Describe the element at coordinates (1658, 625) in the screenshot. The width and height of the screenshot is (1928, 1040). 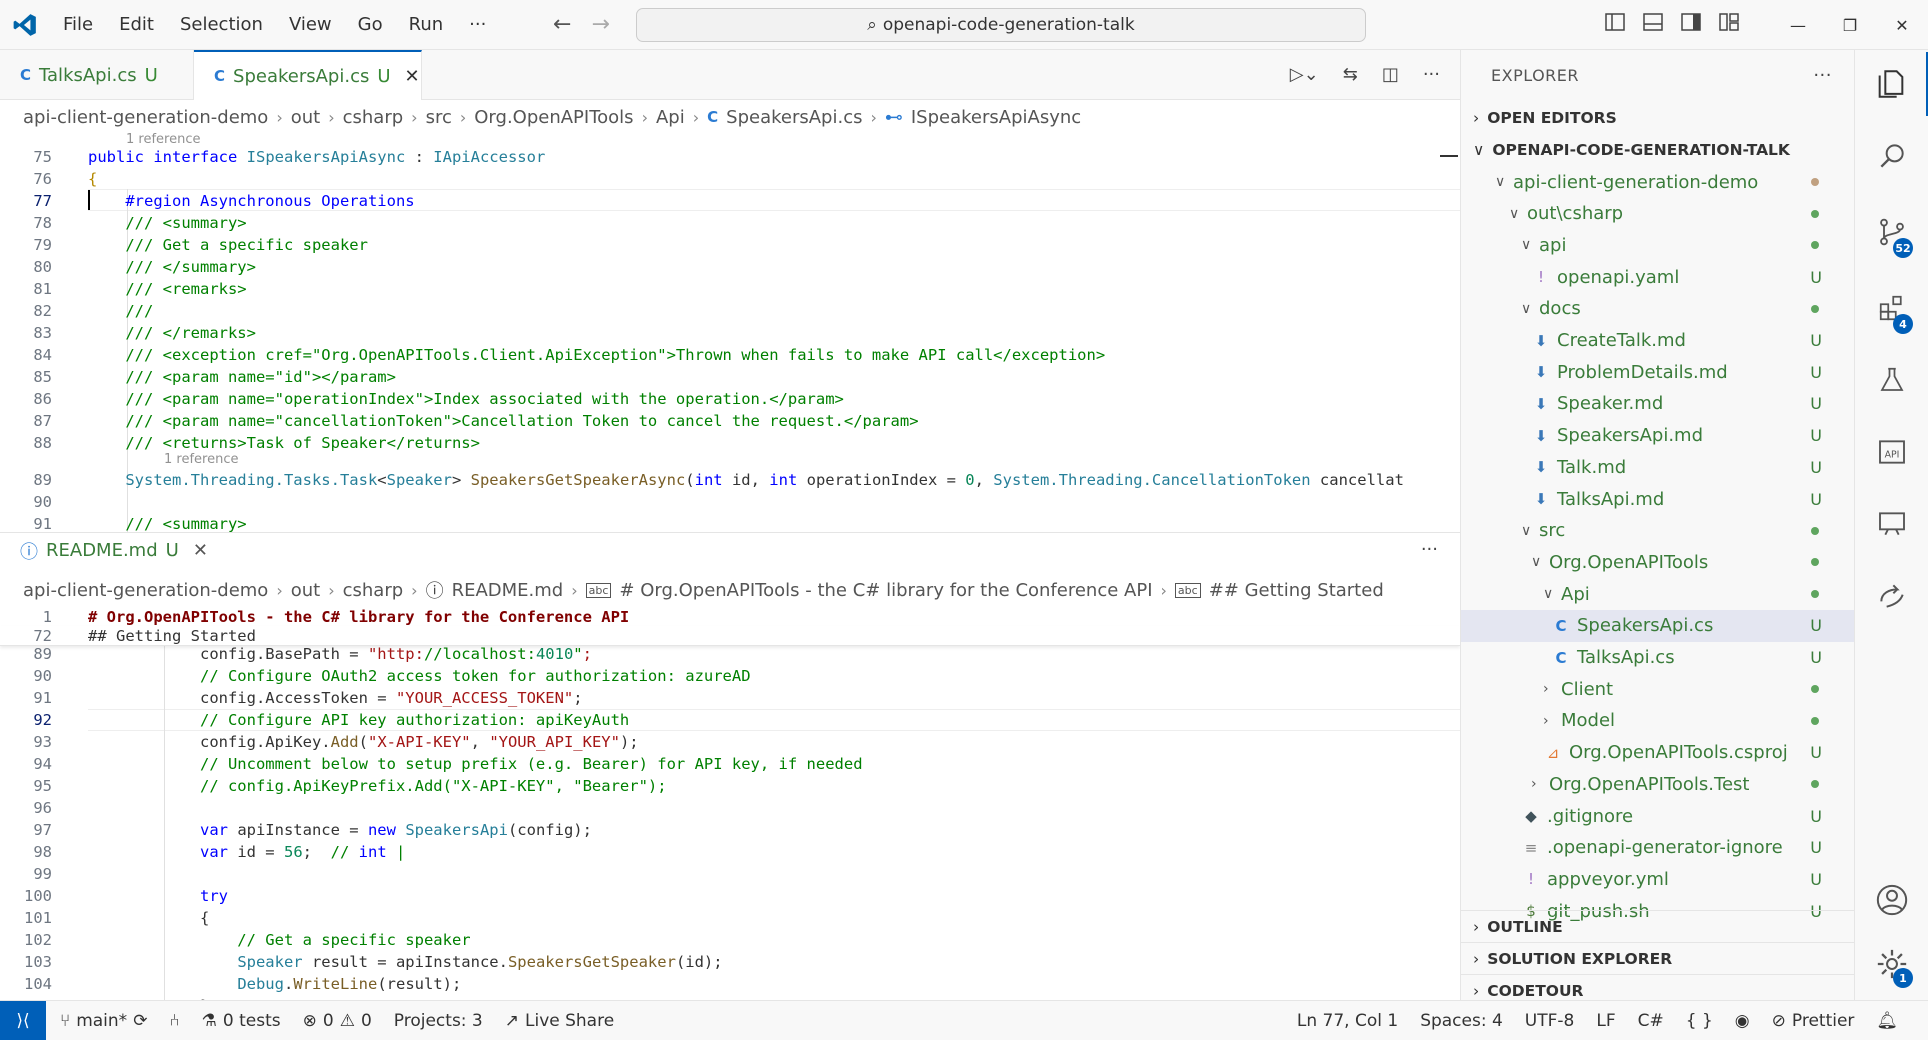
I see `tree-item: C SpeakersApi.cs U` at that location.